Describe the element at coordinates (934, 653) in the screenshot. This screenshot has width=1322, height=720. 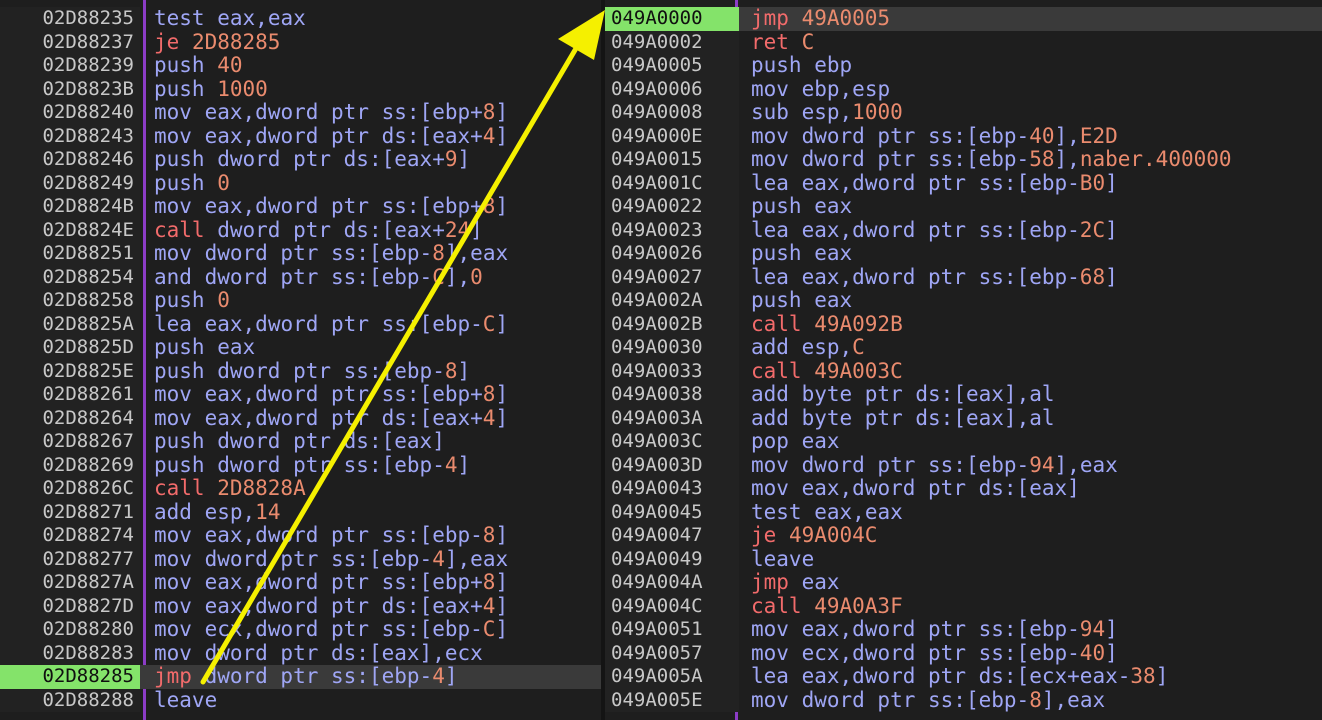
I see `right-instruction-text: mov ecx,dword ptr ss:[ebp-40]` at that location.